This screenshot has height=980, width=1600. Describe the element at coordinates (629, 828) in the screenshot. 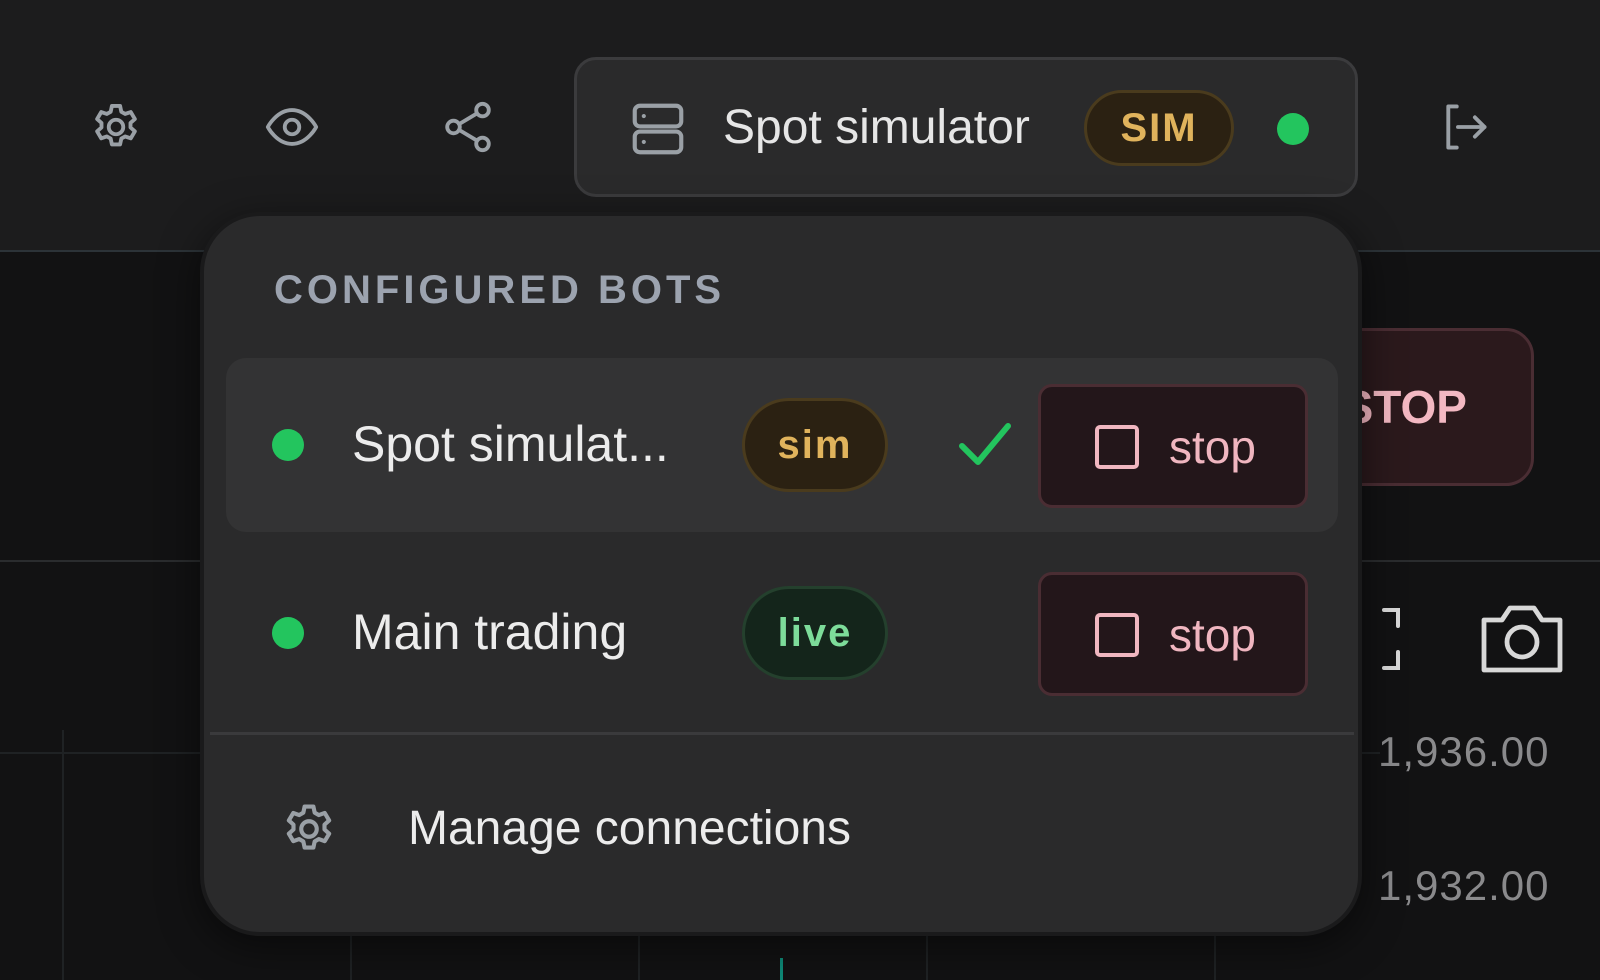

I see `manage-connections-label: Manage connections` at that location.